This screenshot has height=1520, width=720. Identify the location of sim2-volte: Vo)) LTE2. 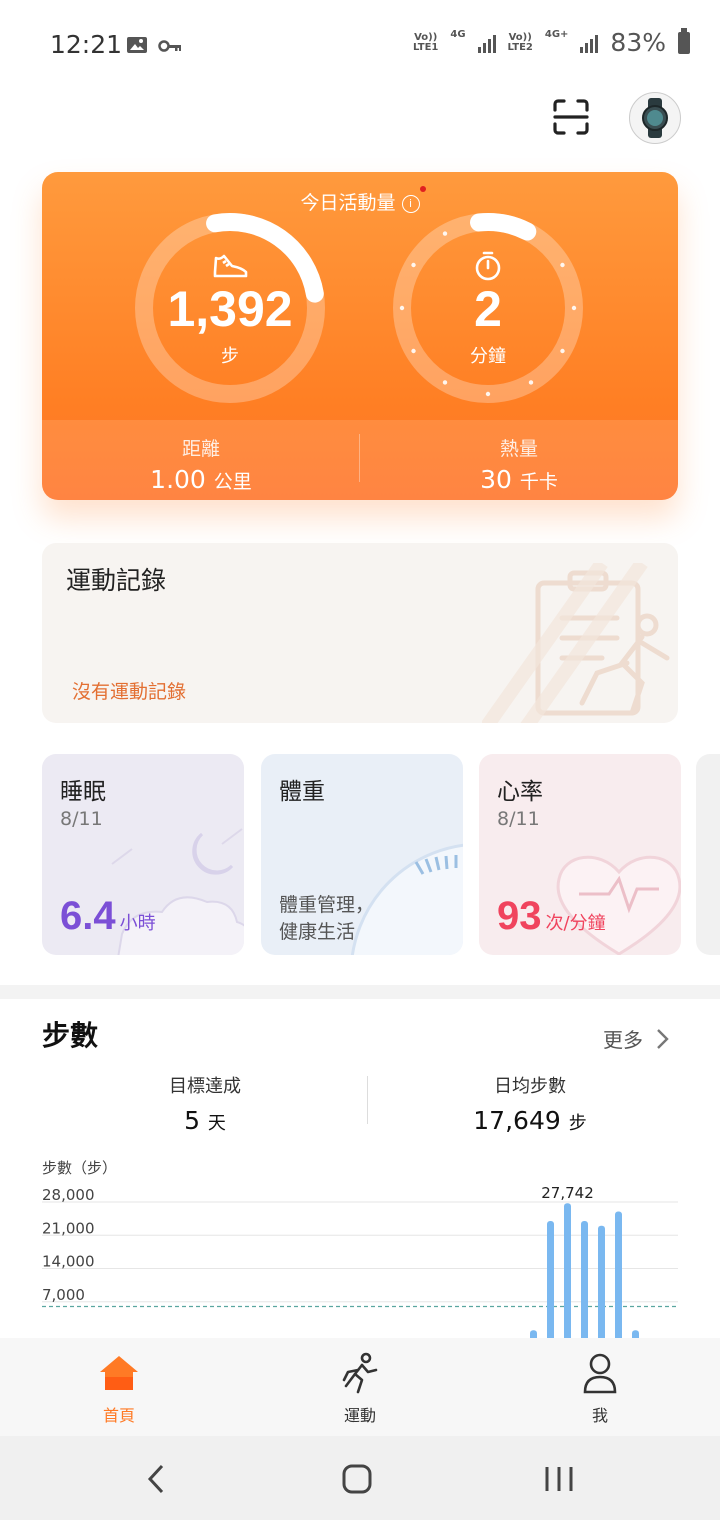
(520, 42).